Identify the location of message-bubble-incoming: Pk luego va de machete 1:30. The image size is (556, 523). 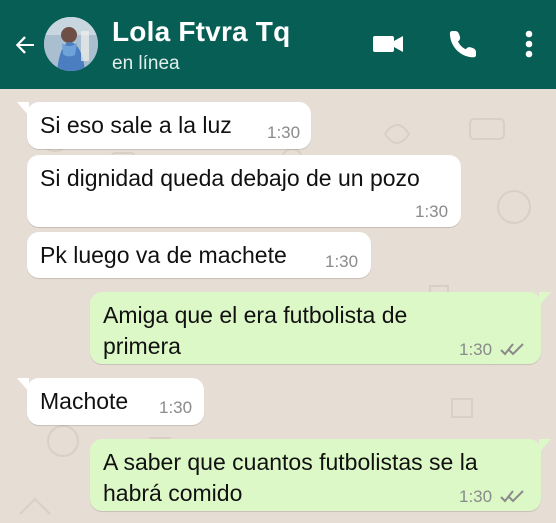
(199, 255).